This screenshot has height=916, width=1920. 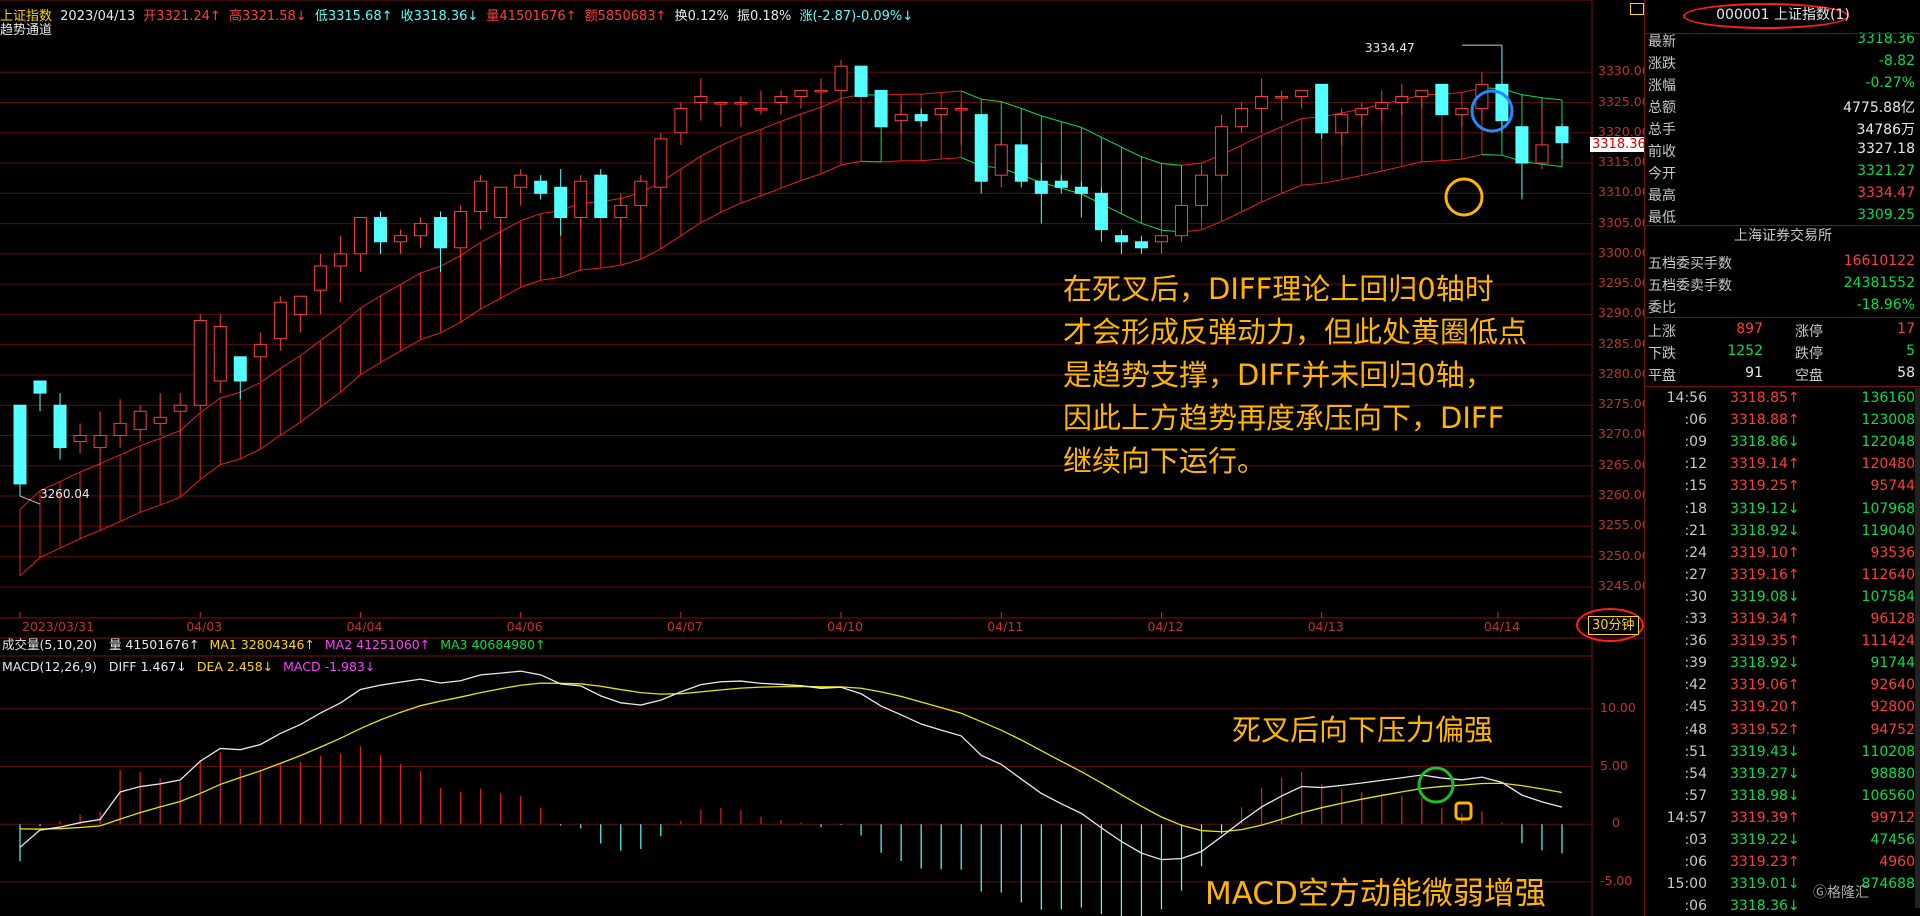 I want to click on tick-row: 15:00 3319.01↓ 874688, so click(x=1782, y=883).